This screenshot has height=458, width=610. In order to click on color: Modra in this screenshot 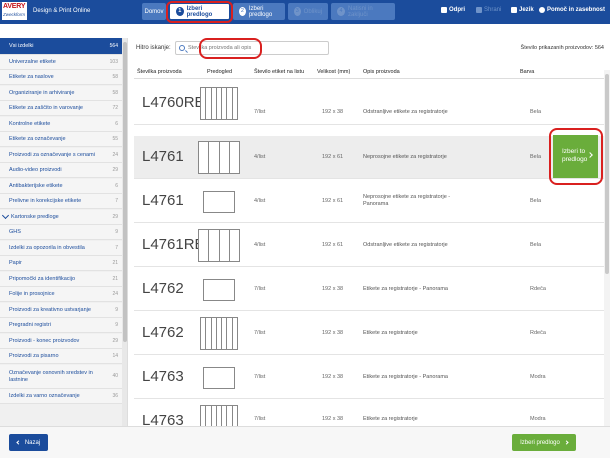, I will do `click(538, 377)`.